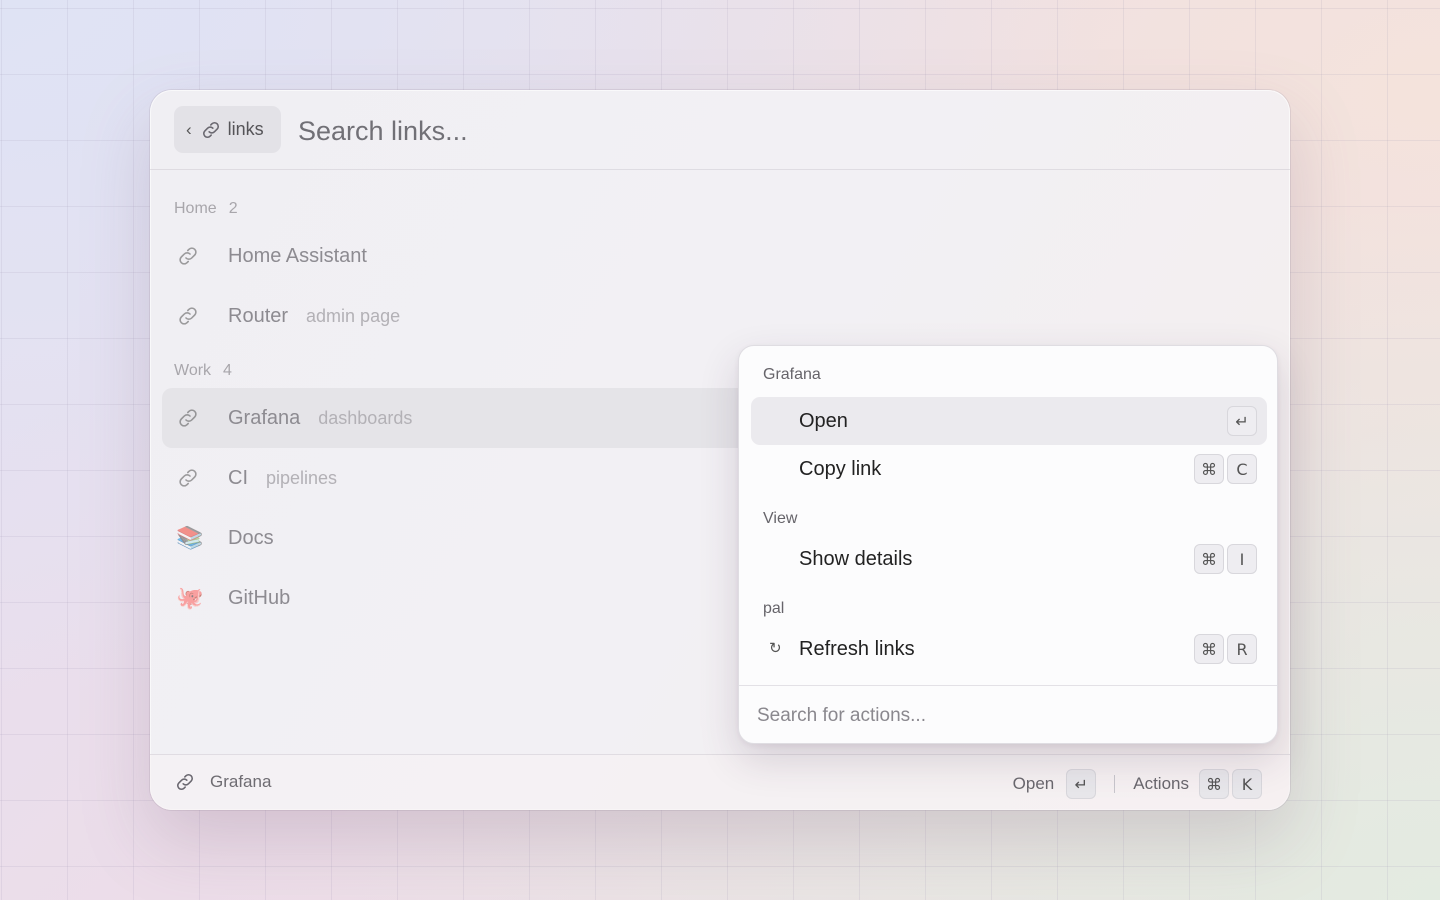 This screenshot has height=900, width=1440. What do you see at coordinates (238, 477) in the screenshot?
I see `item-title: CI` at bounding box center [238, 477].